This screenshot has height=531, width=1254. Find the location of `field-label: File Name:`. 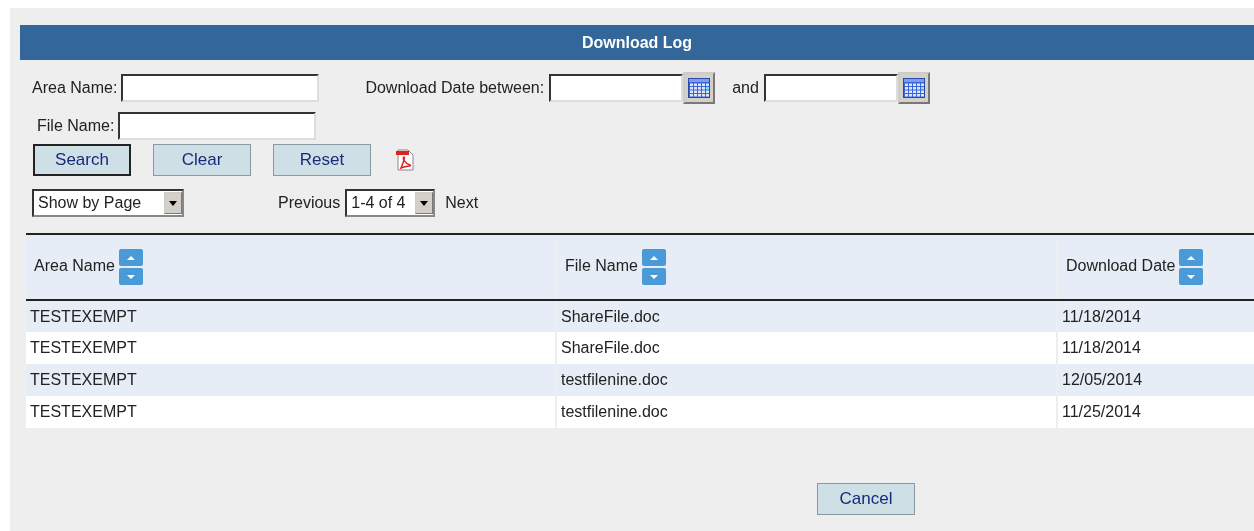

field-label: File Name: is located at coordinates (76, 126).